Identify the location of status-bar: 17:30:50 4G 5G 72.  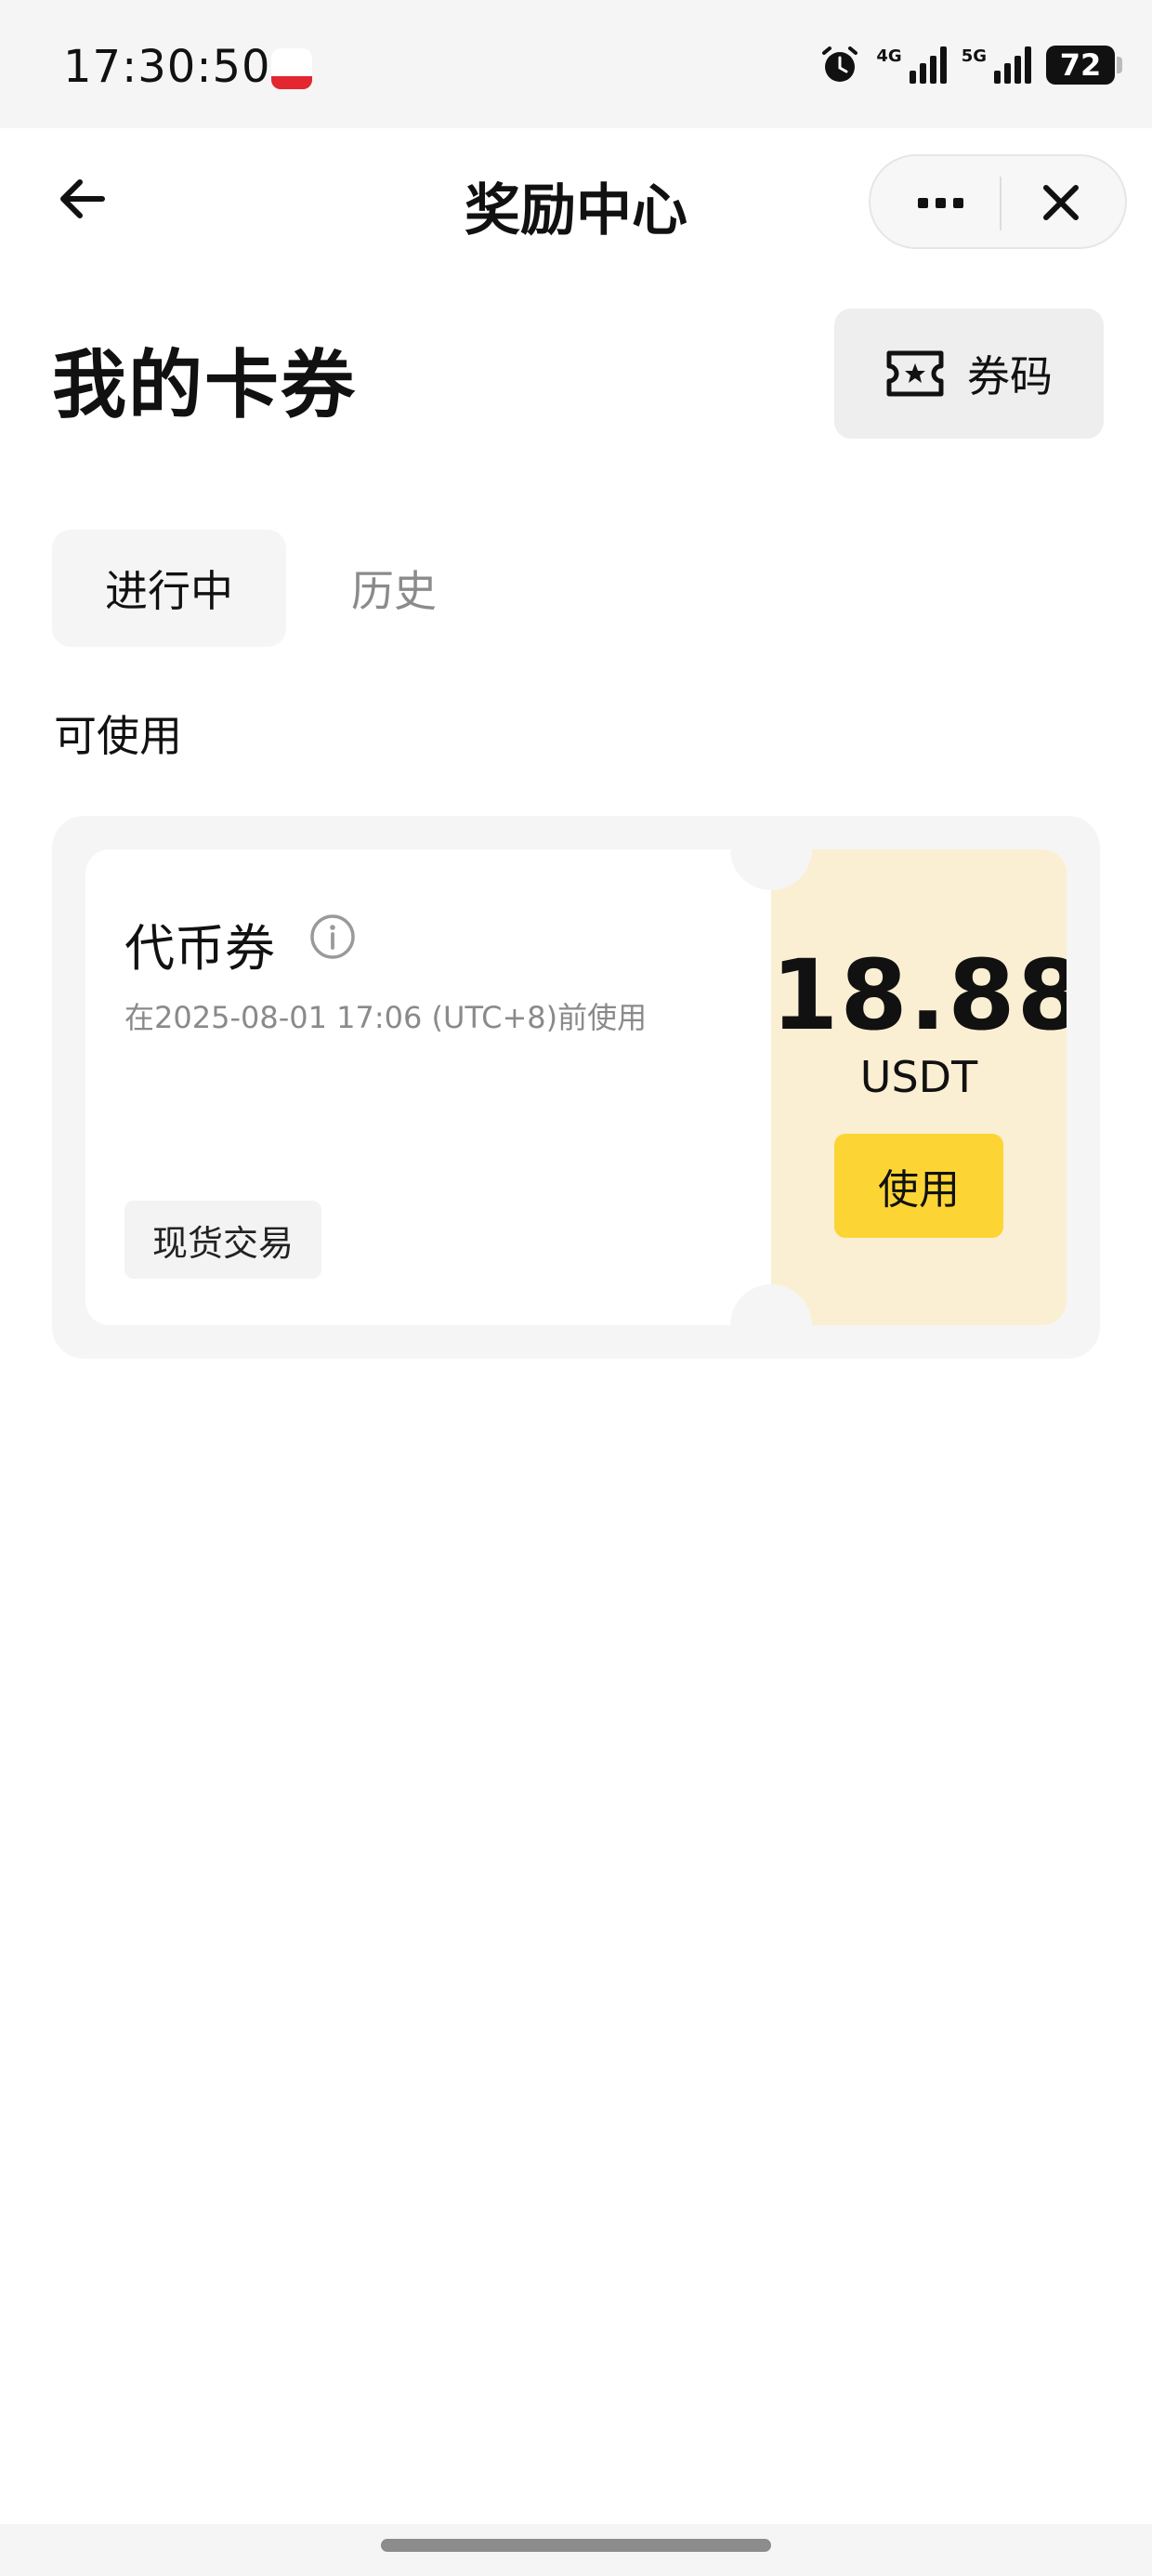
(576, 64).